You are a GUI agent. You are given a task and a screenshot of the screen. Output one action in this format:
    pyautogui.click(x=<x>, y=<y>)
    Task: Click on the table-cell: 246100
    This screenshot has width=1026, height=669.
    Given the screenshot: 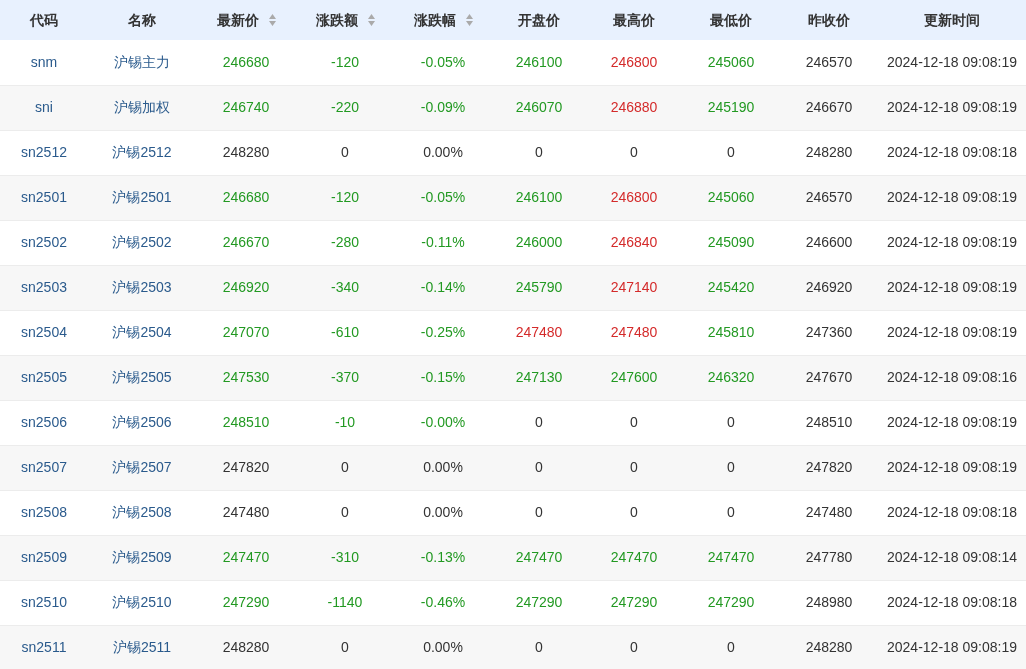 What is the action you would take?
    pyautogui.click(x=539, y=62)
    